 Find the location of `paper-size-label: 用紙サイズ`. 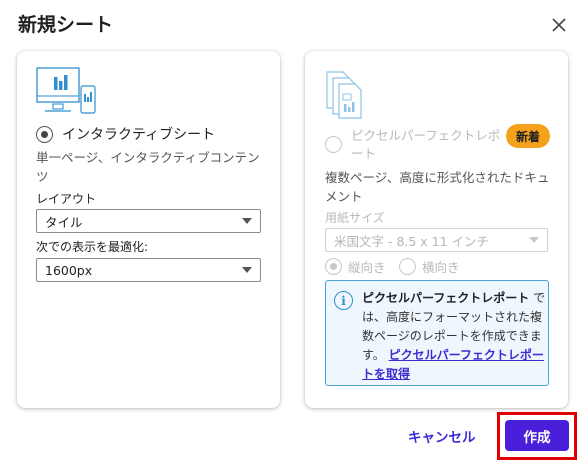

paper-size-label: 用紙サイズ is located at coordinates (355, 218).